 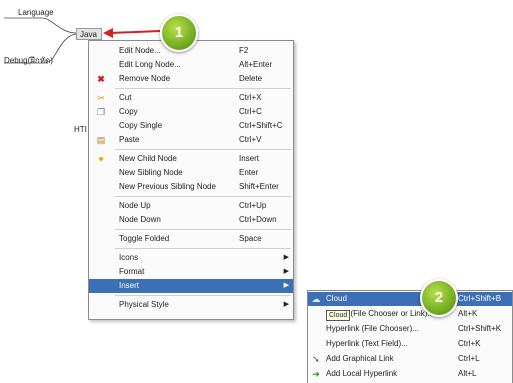 I want to click on menu-item-new-previous-sibling-node: New Previous Sibling Node Shift+Enter, so click(x=191, y=187).